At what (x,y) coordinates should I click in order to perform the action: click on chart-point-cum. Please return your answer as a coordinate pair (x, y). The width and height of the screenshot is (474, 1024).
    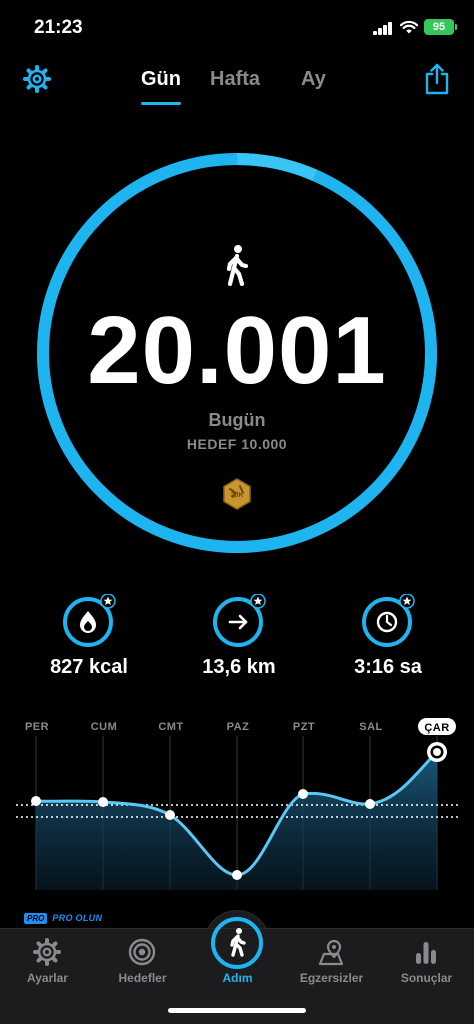
    Looking at the image, I should click on (103, 802).